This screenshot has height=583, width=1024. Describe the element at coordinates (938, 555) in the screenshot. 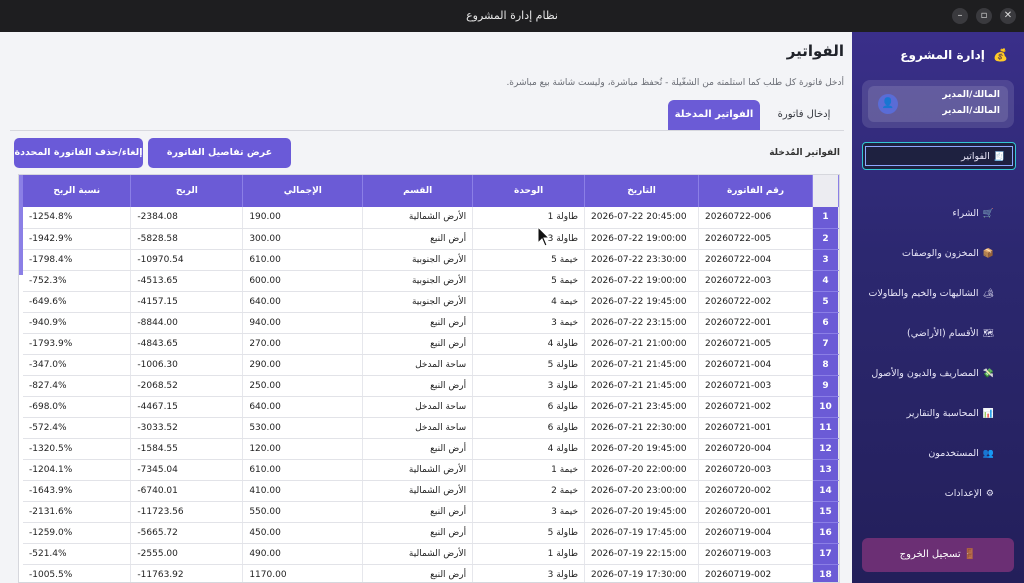

I see `logout-button: 🚪 تسجيل الخروج` at that location.